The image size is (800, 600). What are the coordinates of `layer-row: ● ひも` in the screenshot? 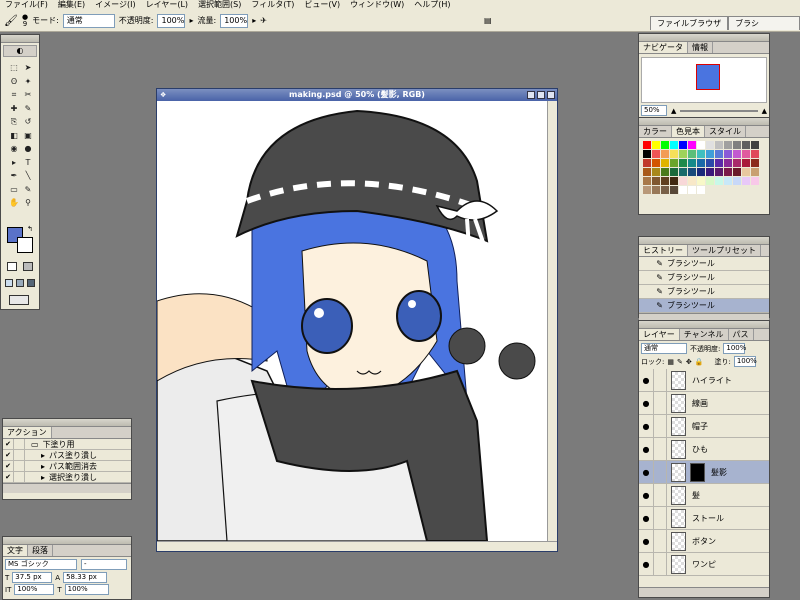 It's located at (704, 449).